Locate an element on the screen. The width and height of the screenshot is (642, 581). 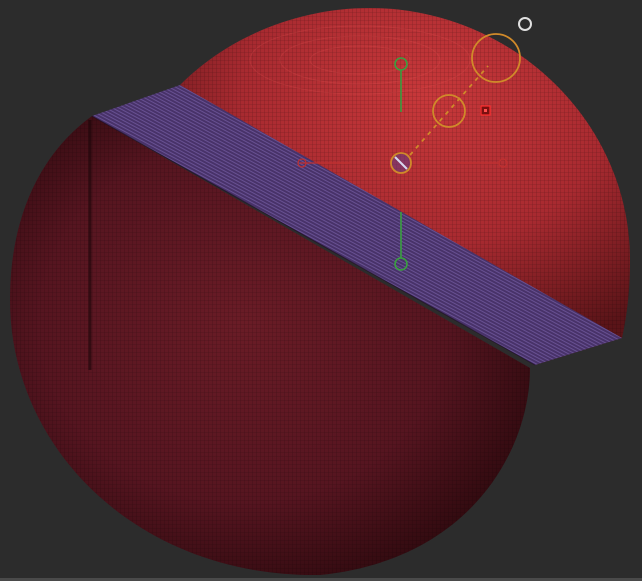
gizmo-center-icon is located at coordinates (401, 163).